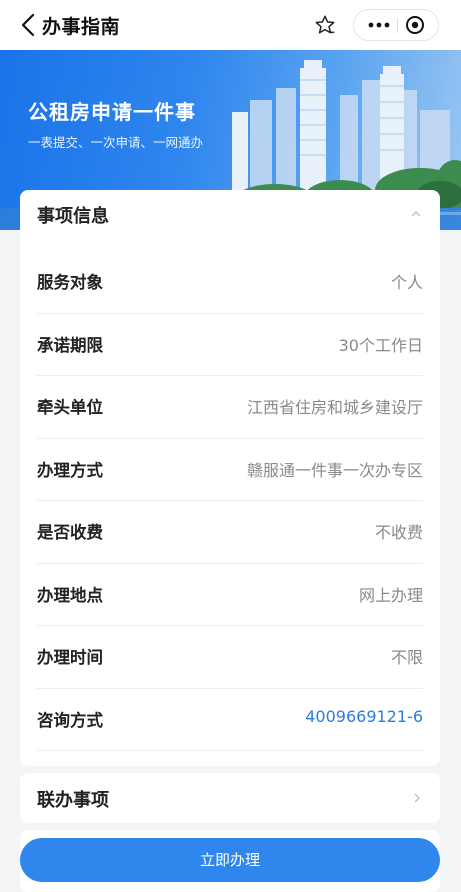 This screenshot has height=892, width=461. I want to click on banner-title: 公租房申请一件事, so click(112, 112).